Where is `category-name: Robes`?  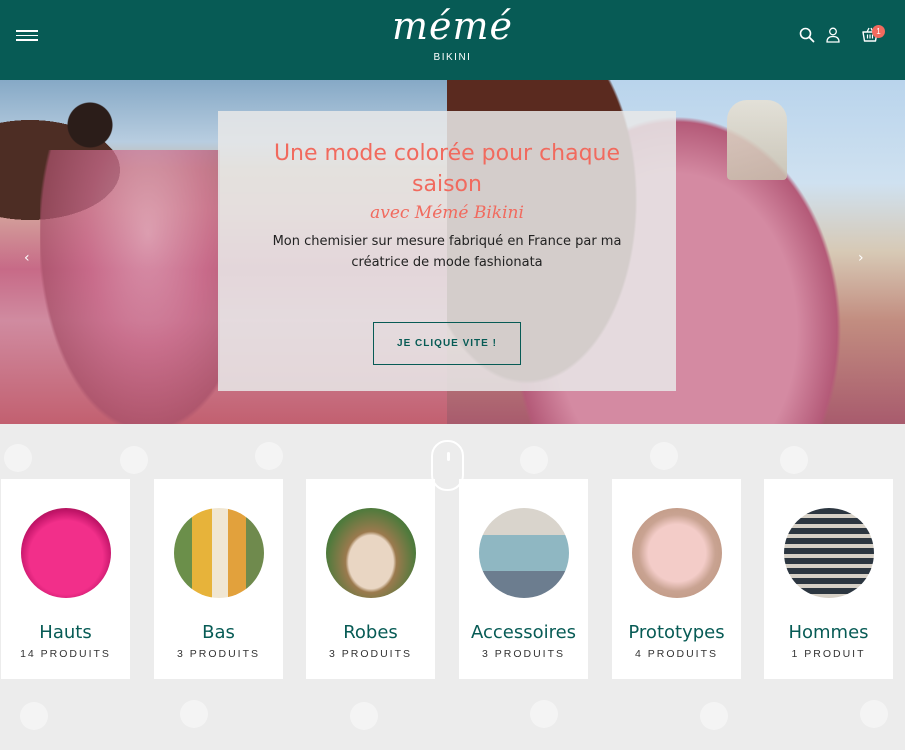
category-name: Robes is located at coordinates (370, 632).